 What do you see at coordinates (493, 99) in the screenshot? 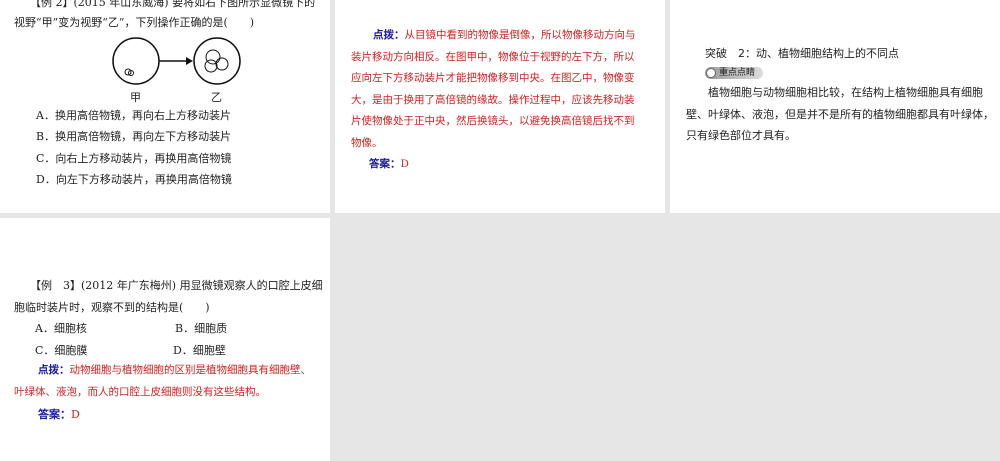
I see `hint-line: 大，是由于换用了高倍镜的缘故。操作过程中，应该先移动装` at bounding box center [493, 99].